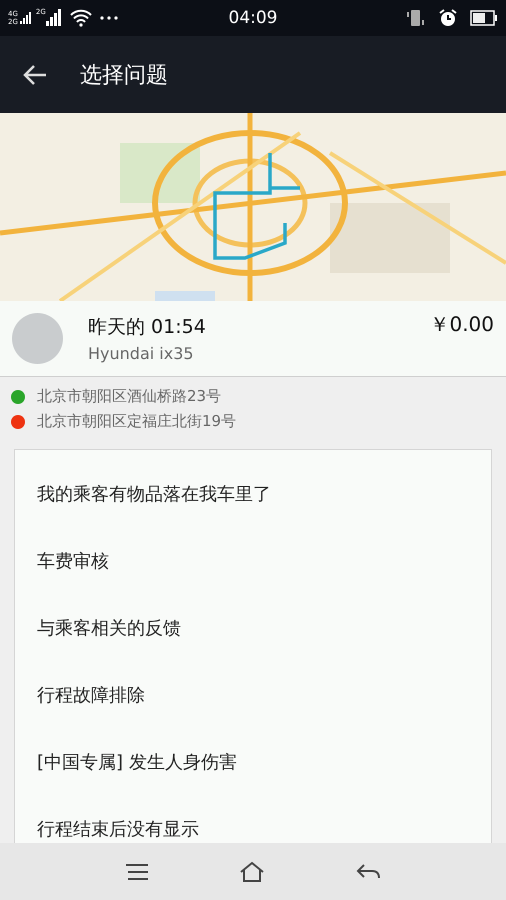 The width and height of the screenshot is (506, 900). I want to click on more-icon, so click(109, 18).